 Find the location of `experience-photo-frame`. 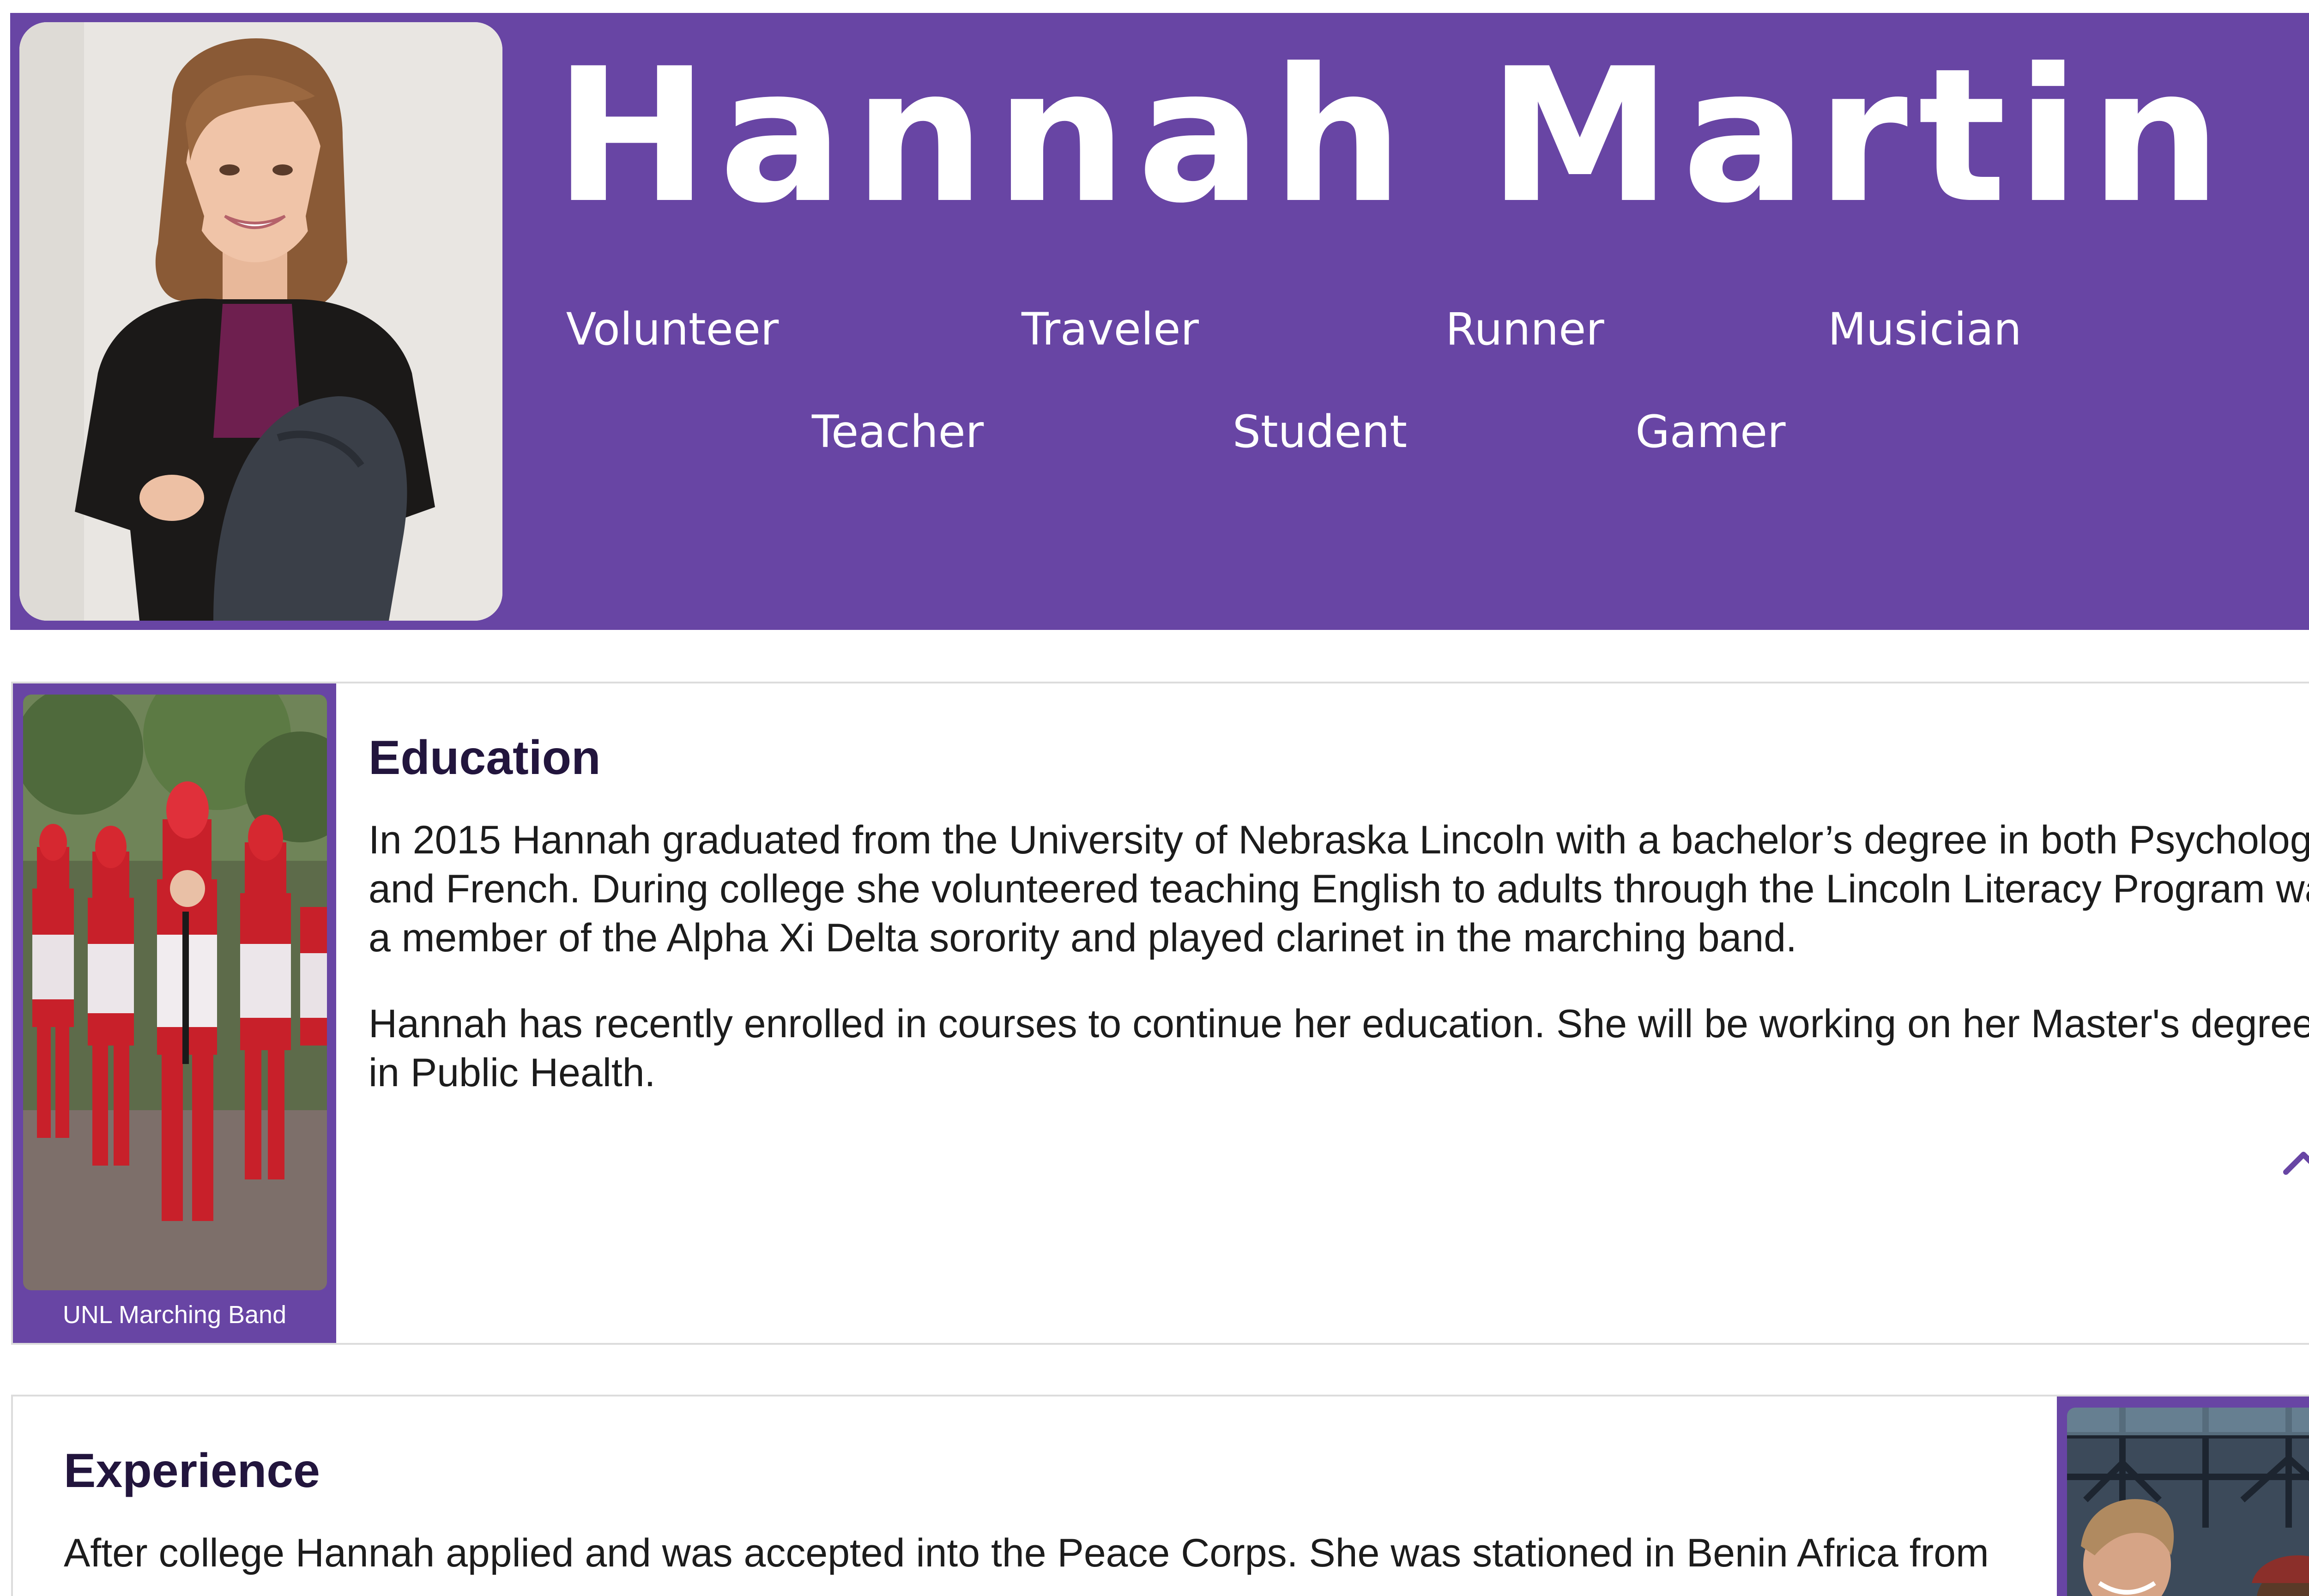

experience-photo-frame is located at coordinates (2183, 1496).